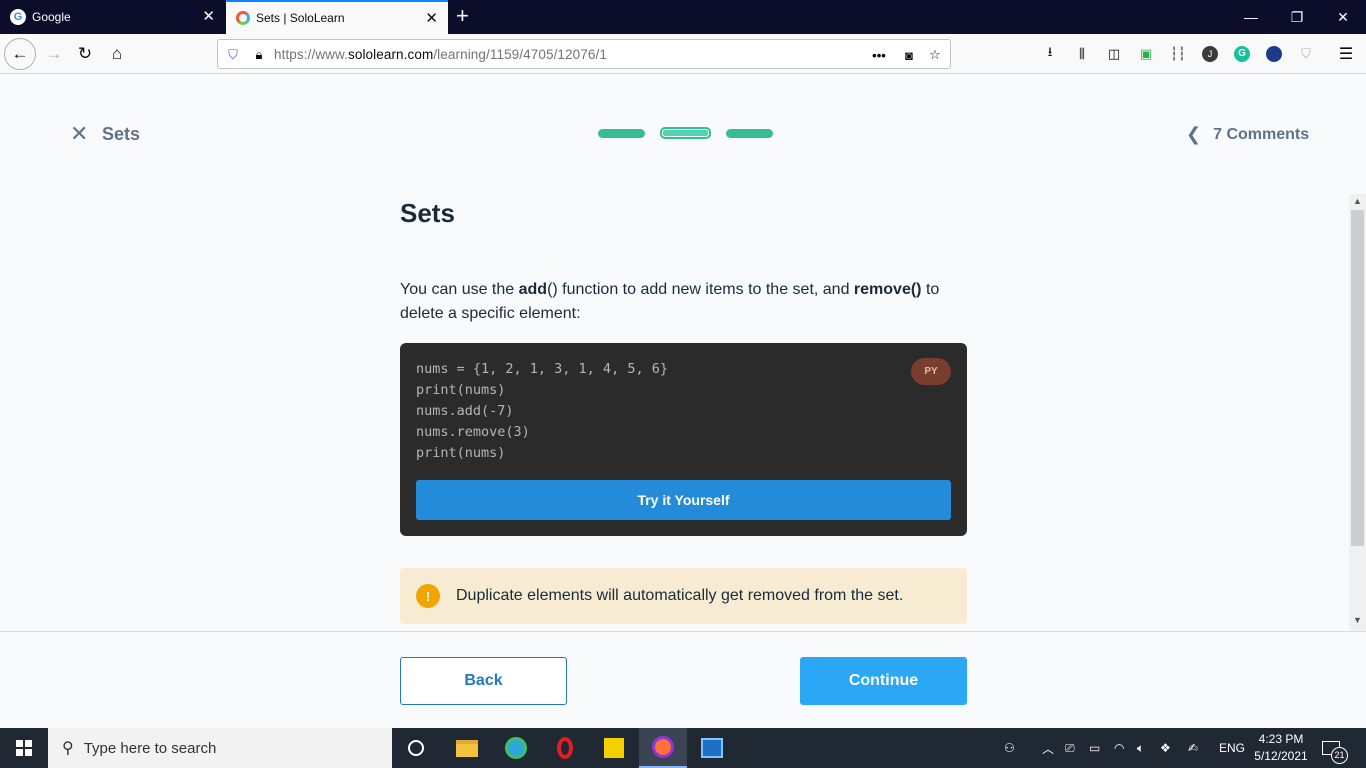  I want to click on dropbox-icon: ❖, so click(1165, 748).